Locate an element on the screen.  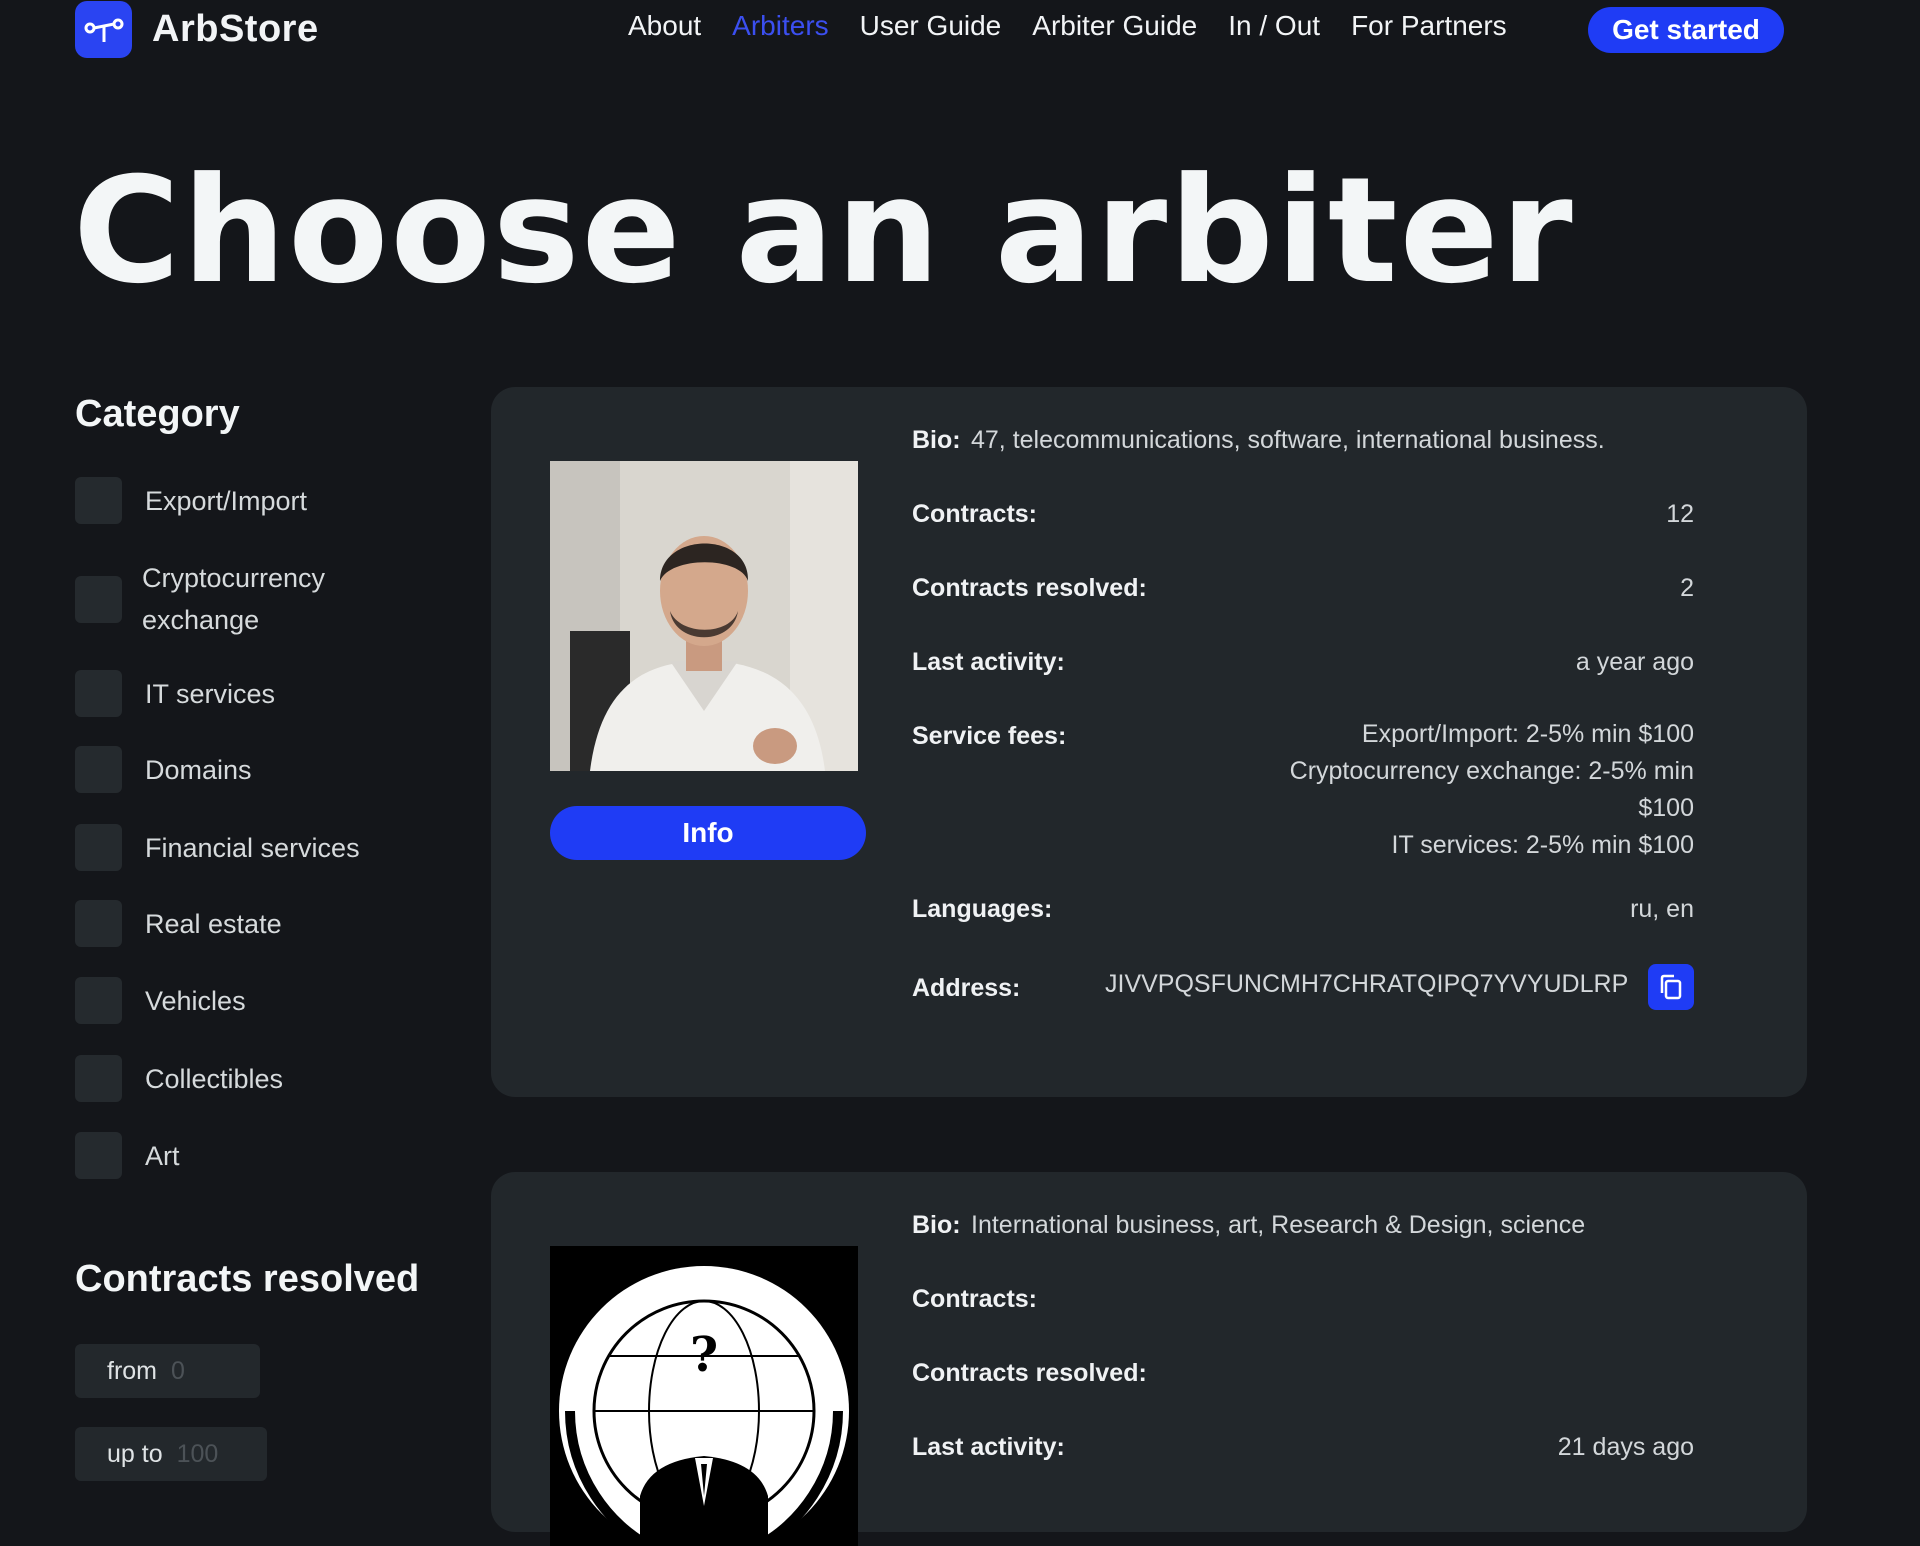
nav-arbiter-guide: Arbiter Guide is located at coordinates (1114, 26).